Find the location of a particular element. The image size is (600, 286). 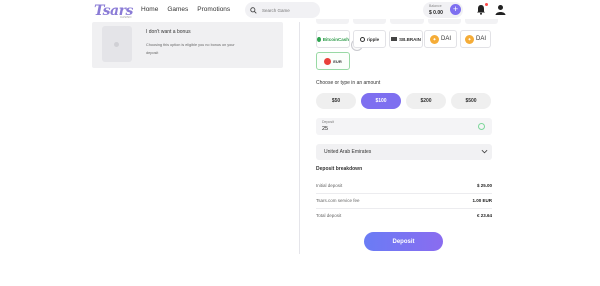

method-bitcoin-cash: BitcoinCash is located at coordinates (333, 39).